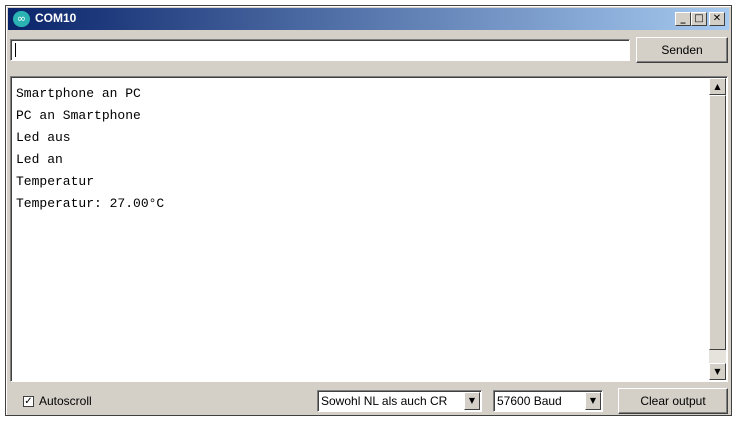  I want to click on minimize-button: _, so click(683, 19).